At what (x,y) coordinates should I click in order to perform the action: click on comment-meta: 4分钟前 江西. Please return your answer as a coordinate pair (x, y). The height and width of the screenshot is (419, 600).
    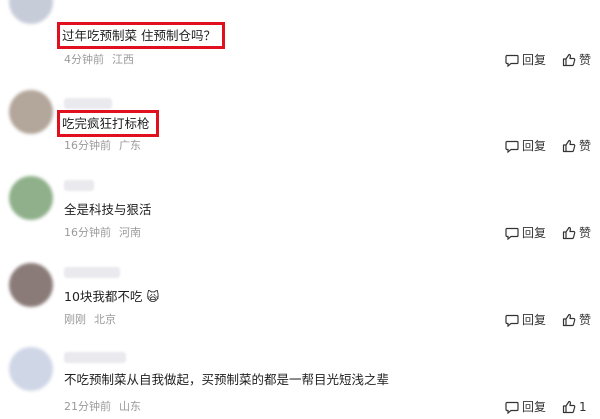
    Looking at the image, I should click on (99, 60).